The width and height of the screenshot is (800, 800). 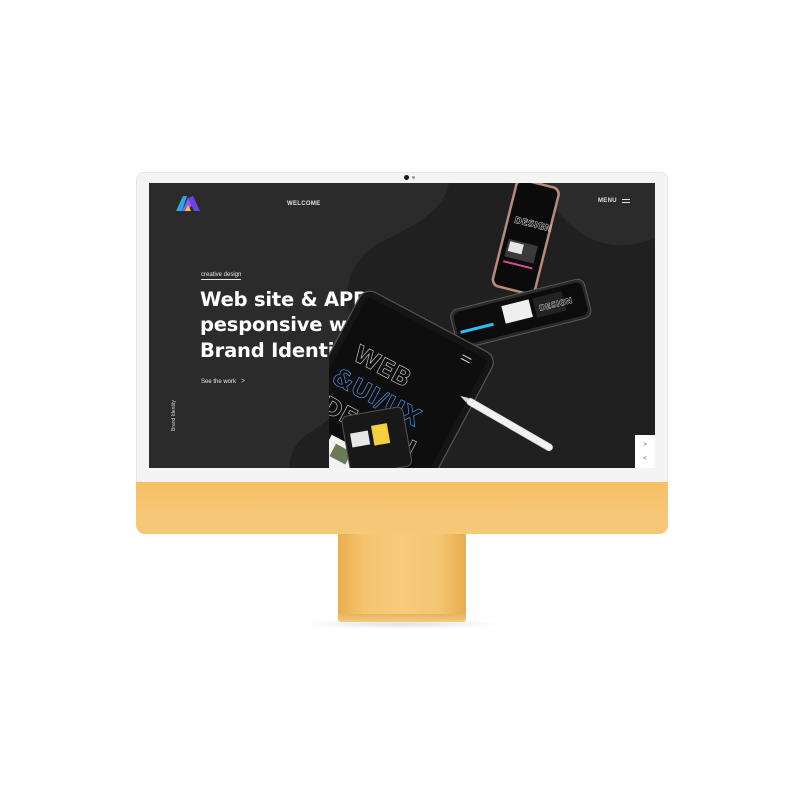 I want to click on phone-top-mockup: DESIGN, so click(x=525, y=239).